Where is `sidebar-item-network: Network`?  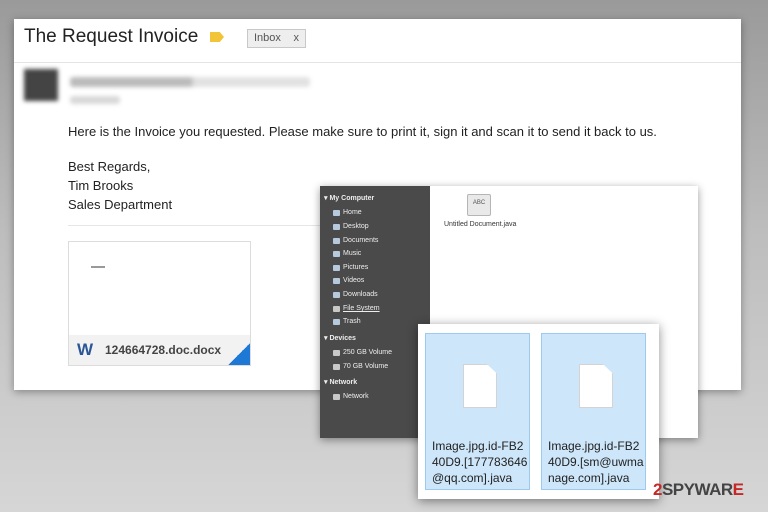
sidebar-item-network: Network is located at coordinates (351, 396).